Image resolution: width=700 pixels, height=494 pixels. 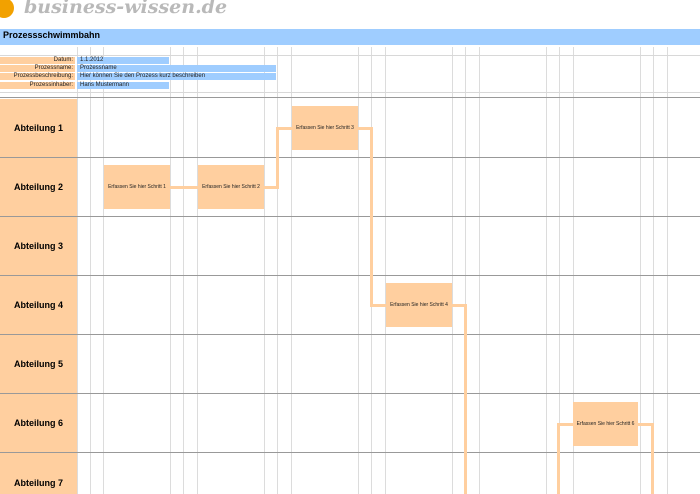 I want to click on info-label-process-name: Prozessname:, so click(x=37, y=68).